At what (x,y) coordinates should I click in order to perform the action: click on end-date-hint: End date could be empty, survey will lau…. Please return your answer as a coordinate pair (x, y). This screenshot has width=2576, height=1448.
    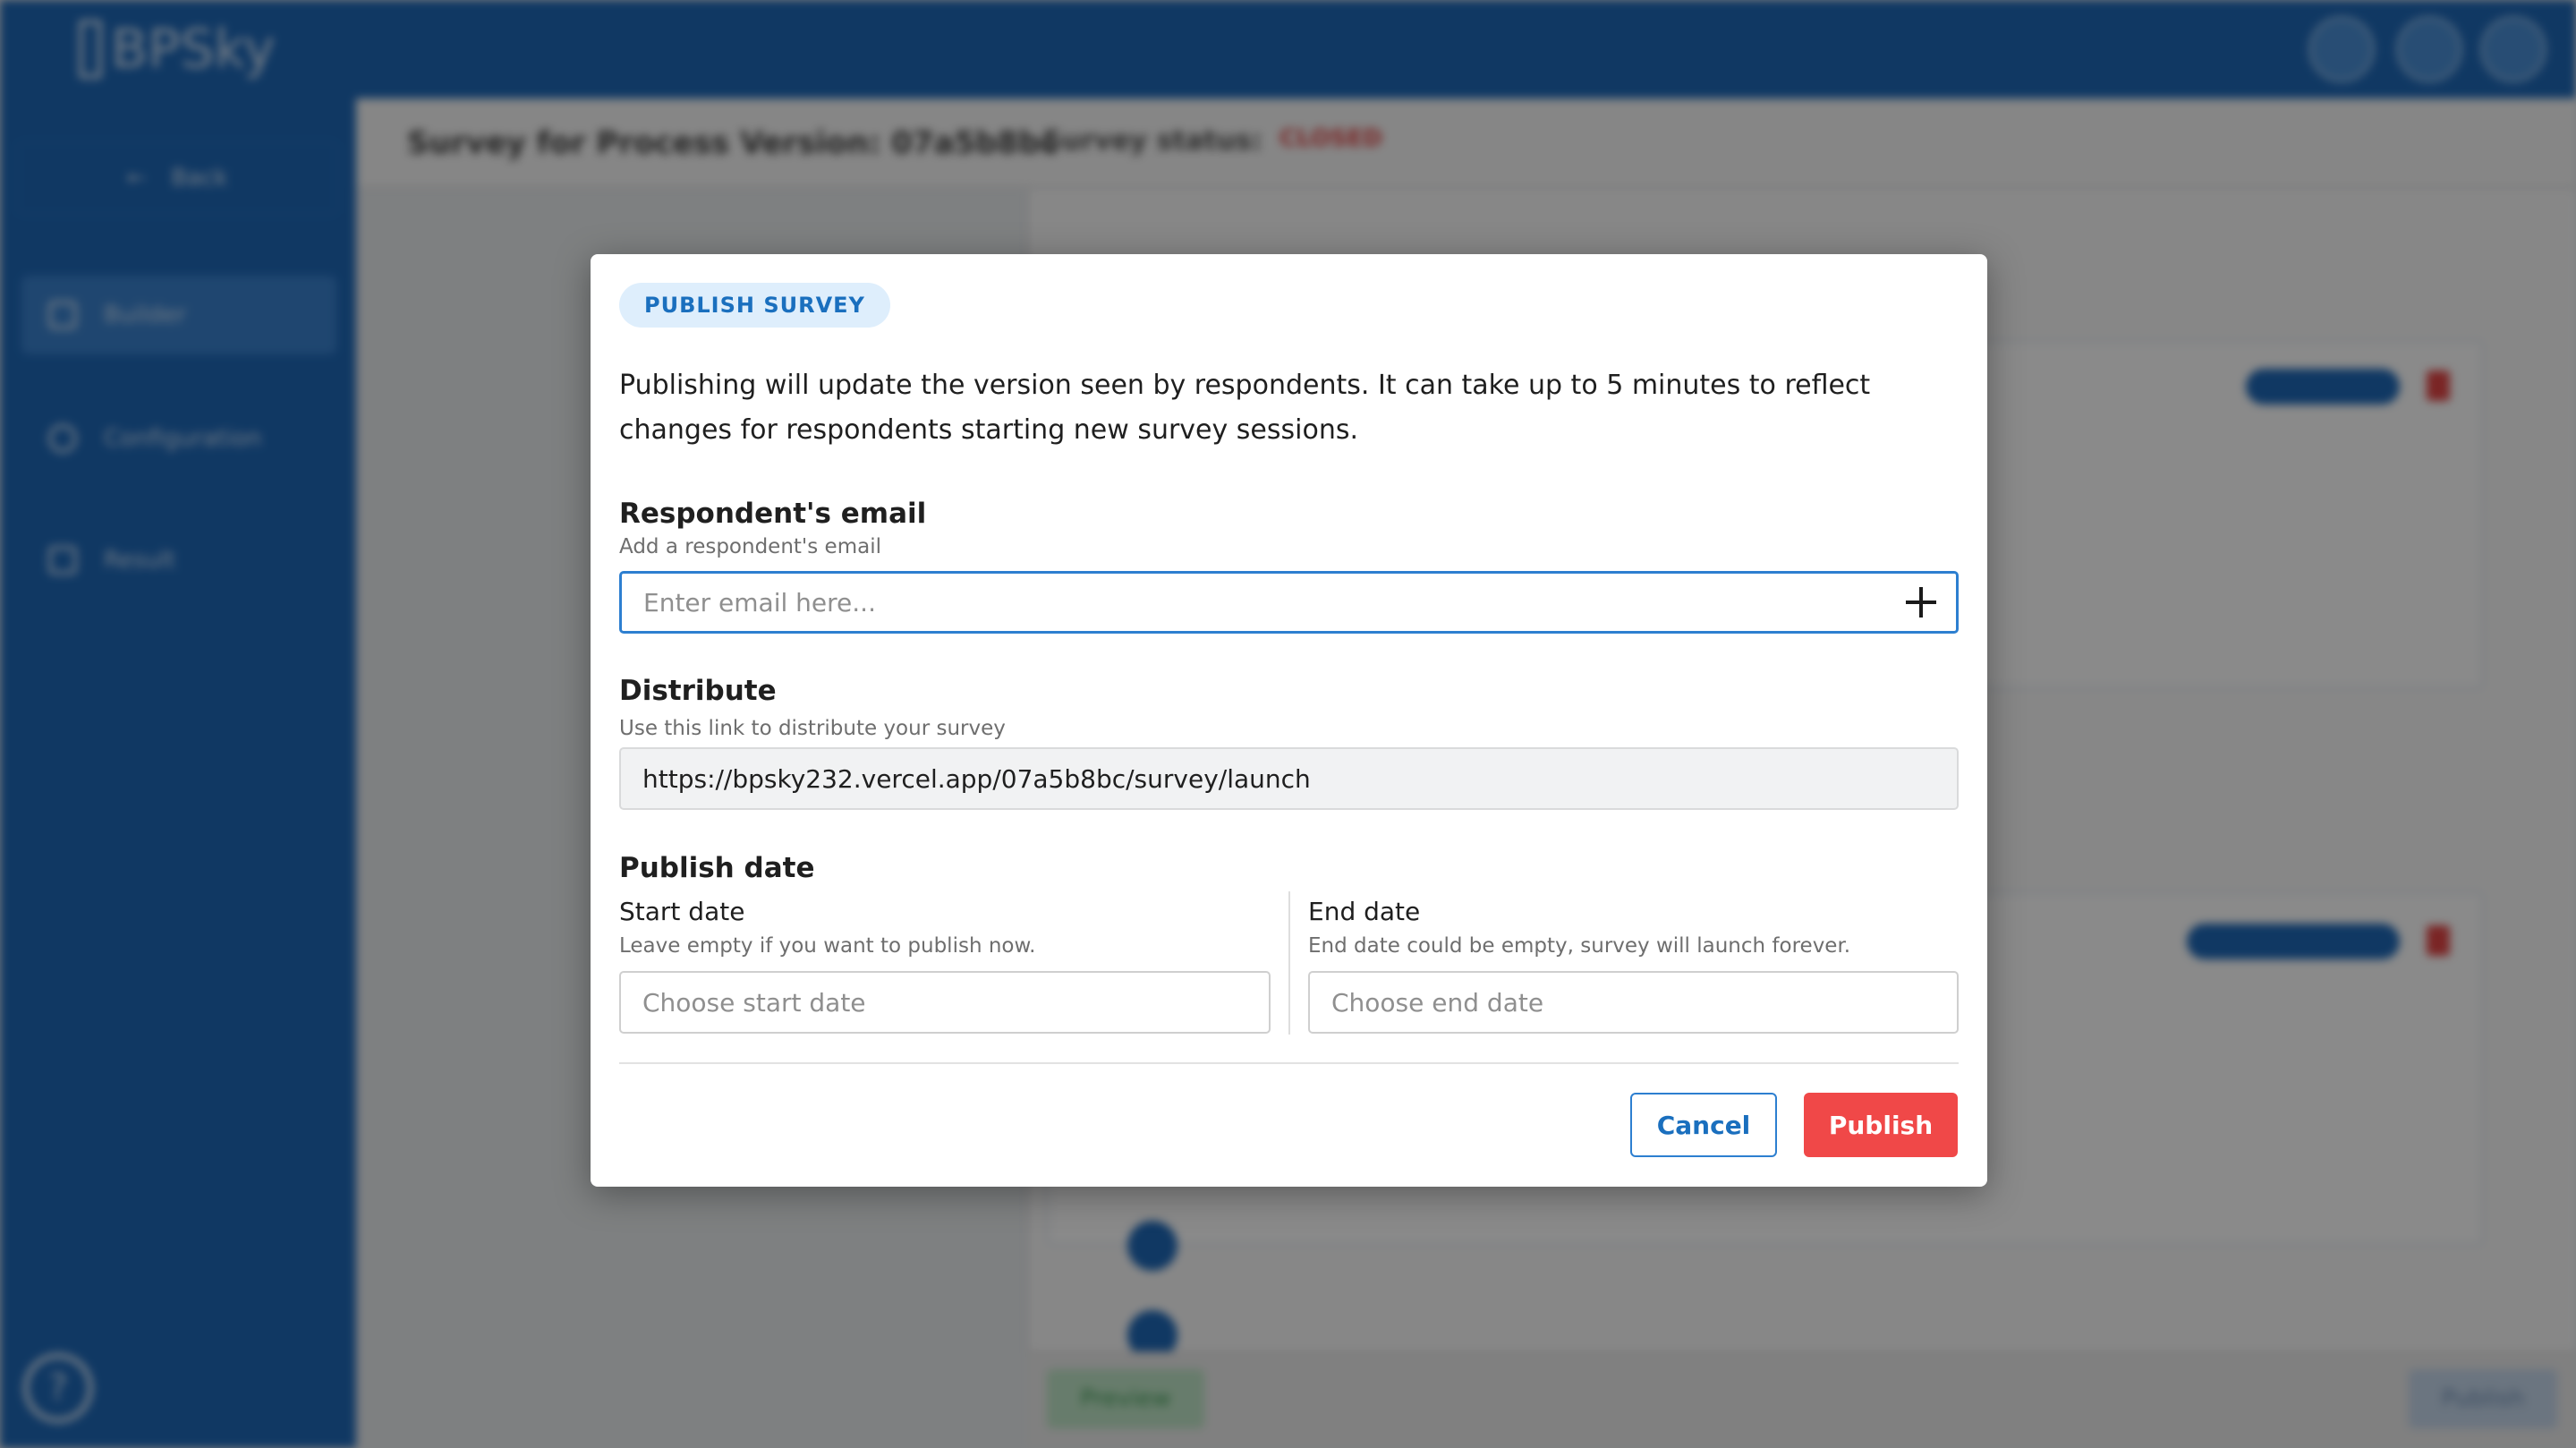
    Looking at the image, I should click on (1579, 946).